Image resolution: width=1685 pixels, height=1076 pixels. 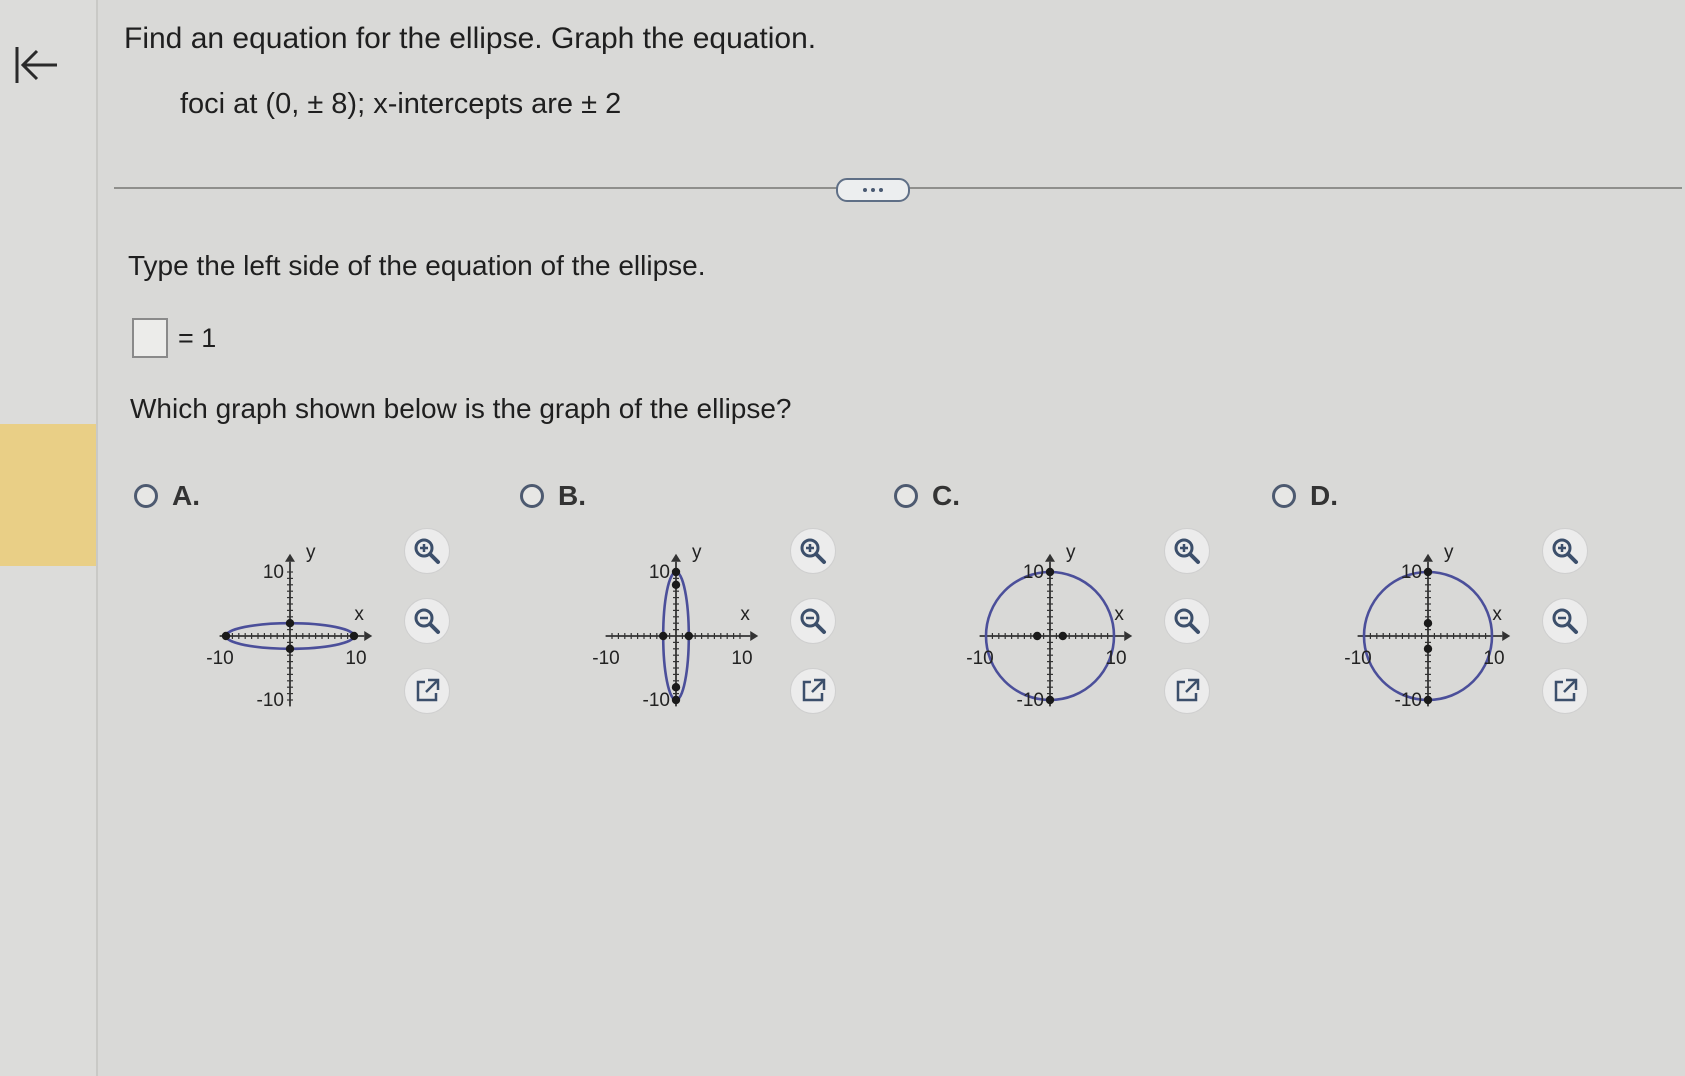 I want to click on equation-rhs: = 1, so click(x=197, y=337).